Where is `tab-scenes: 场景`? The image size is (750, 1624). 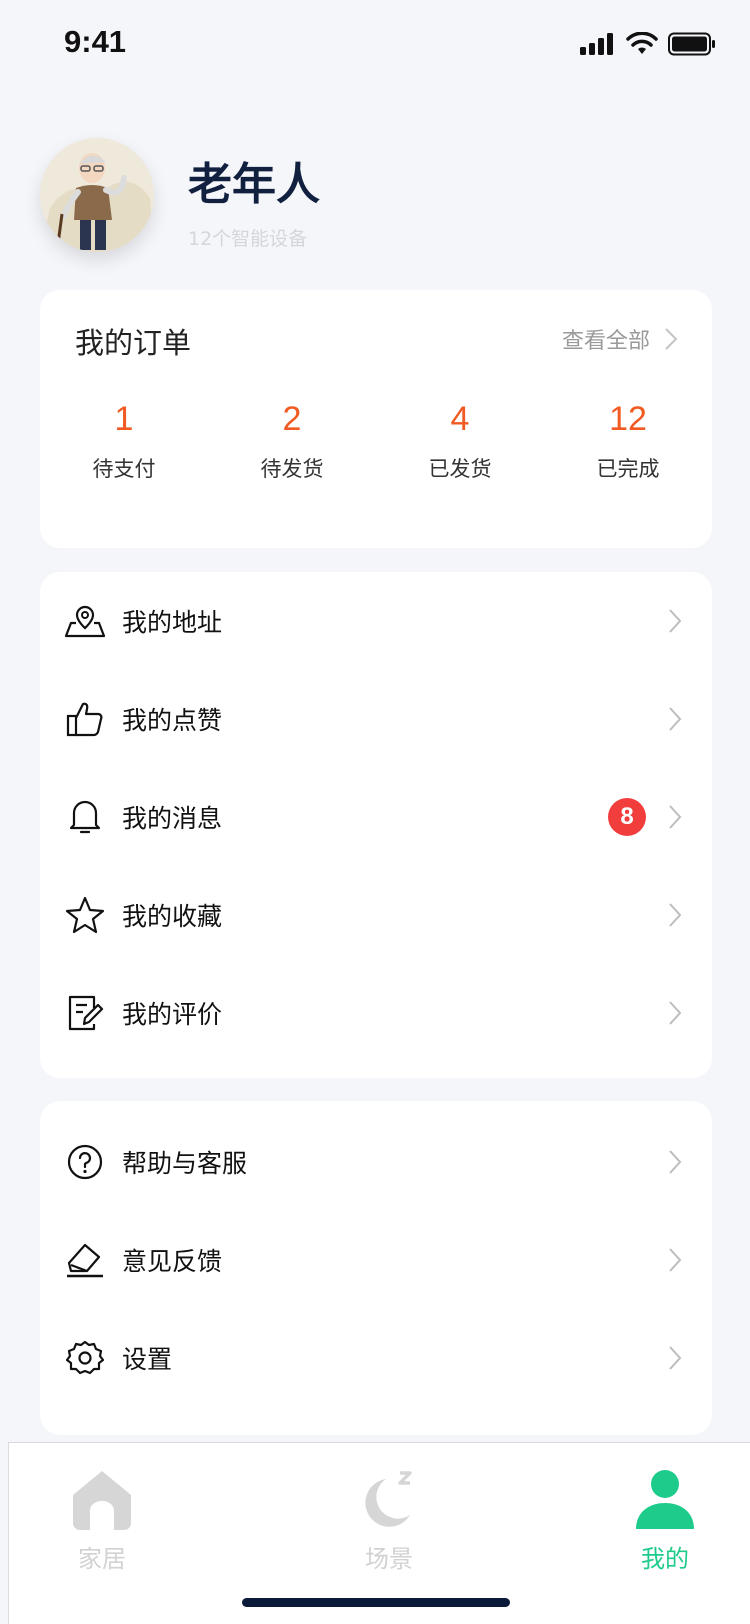 tab-scenes: 场景 is located at coordinates (389, 1521).